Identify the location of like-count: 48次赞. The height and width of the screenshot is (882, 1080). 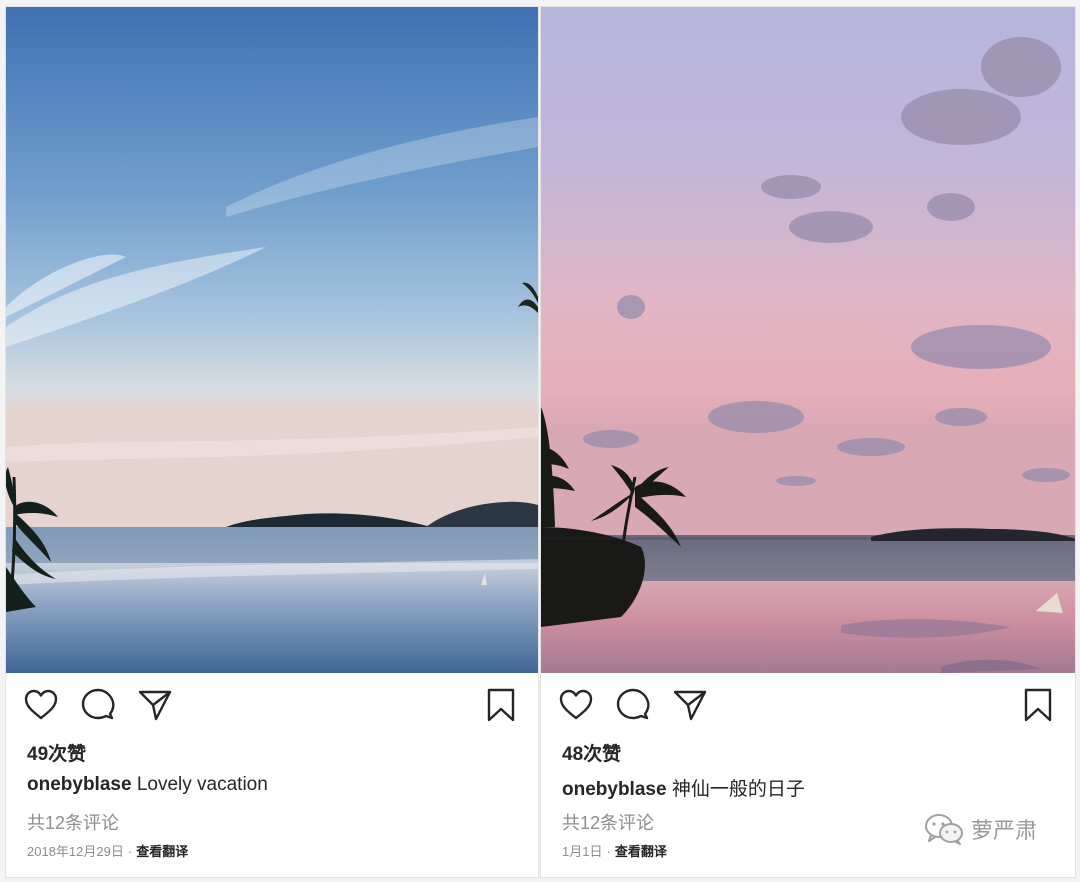
(591, 752).